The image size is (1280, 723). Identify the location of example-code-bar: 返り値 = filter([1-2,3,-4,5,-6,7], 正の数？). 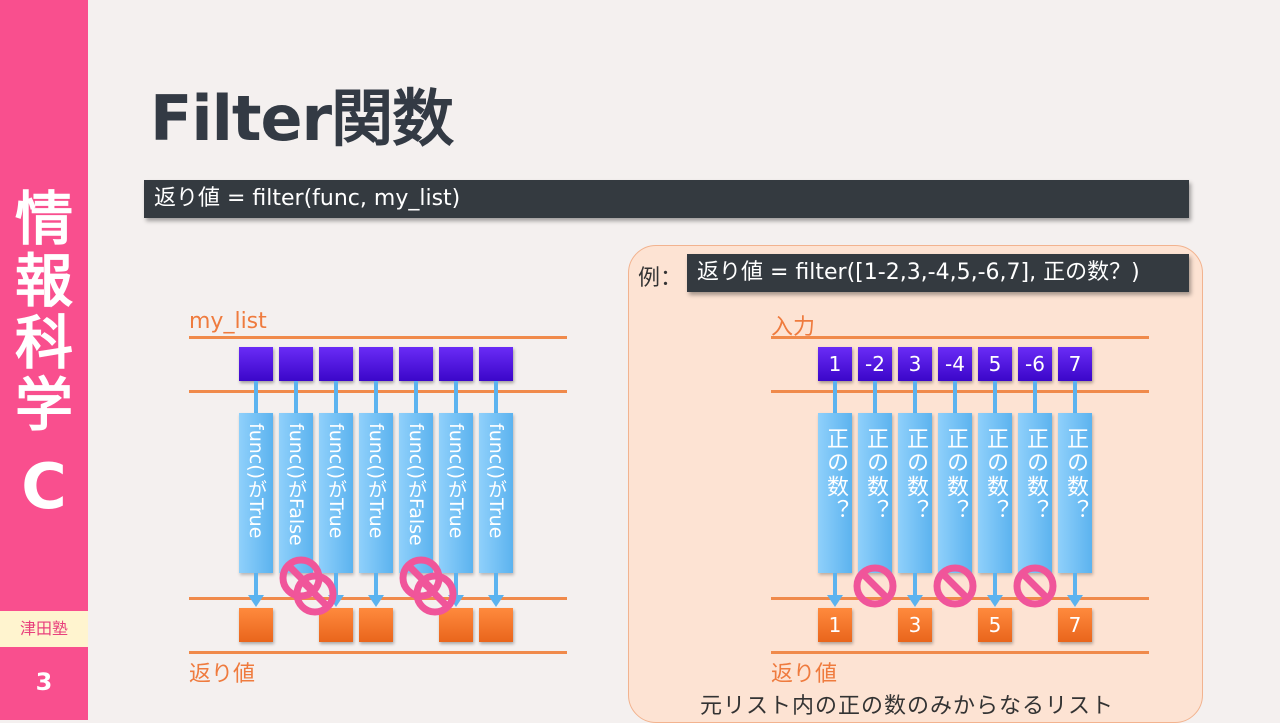
(938, 273).